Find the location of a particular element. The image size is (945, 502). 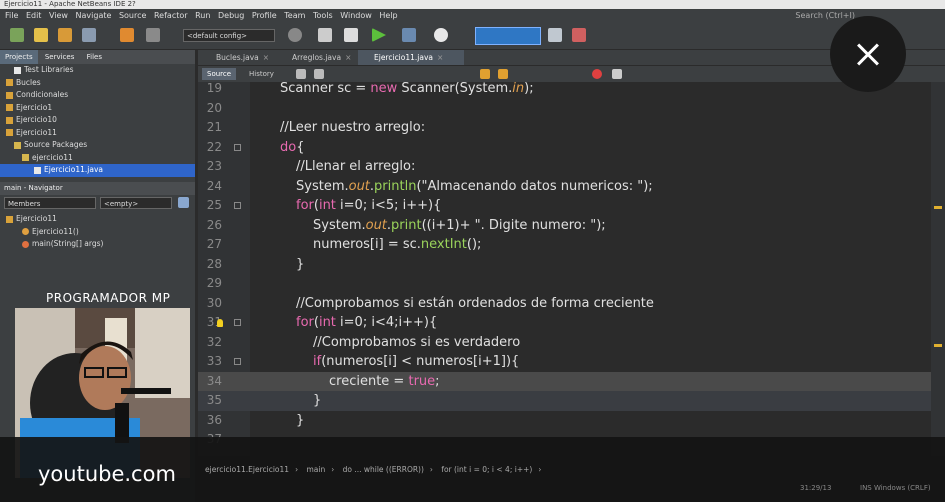

tab-bucles: Bucles.java × is located at coordinates (244, 57).